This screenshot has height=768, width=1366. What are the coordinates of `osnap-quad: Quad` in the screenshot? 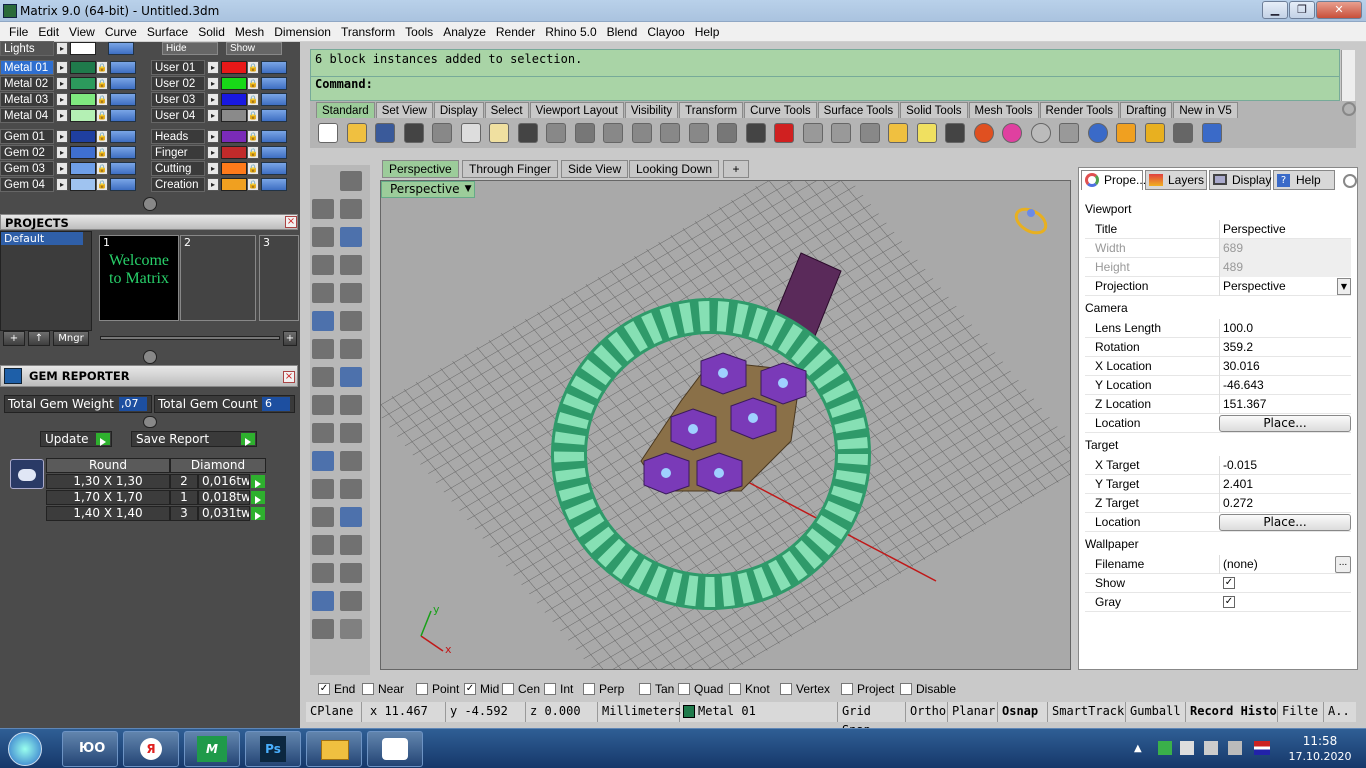 It's located at (700, 689).